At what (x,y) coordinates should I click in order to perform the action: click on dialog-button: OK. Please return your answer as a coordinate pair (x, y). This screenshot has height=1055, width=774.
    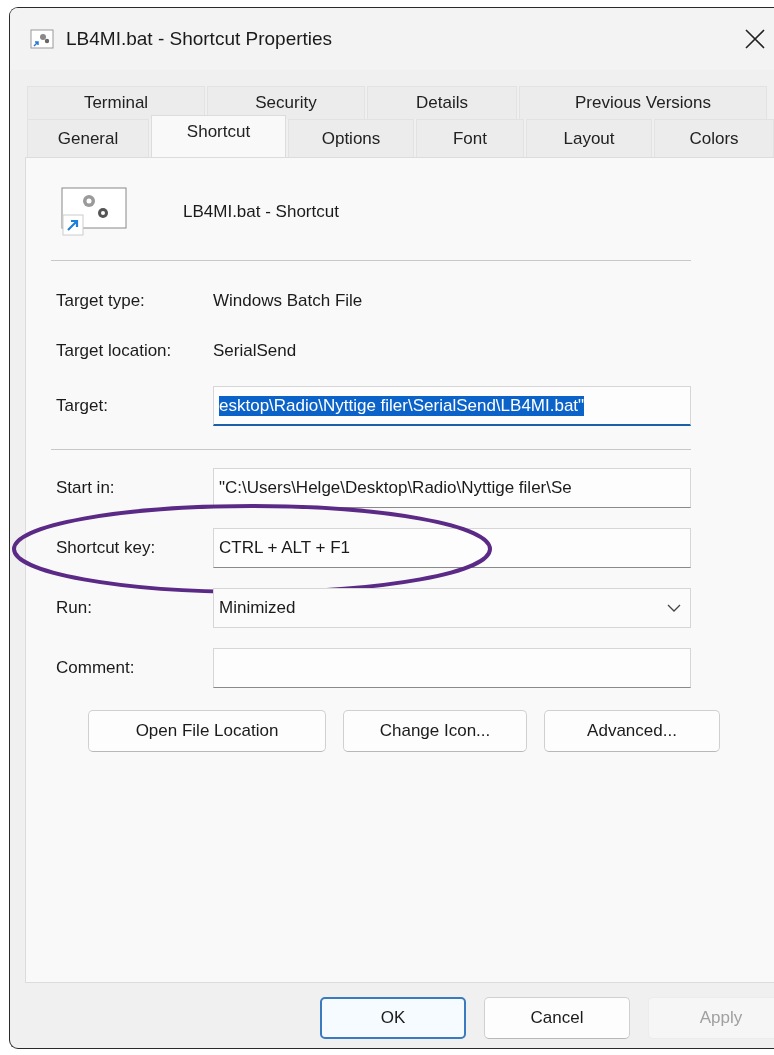
    Looking at the image, I should click on (393, 1018).